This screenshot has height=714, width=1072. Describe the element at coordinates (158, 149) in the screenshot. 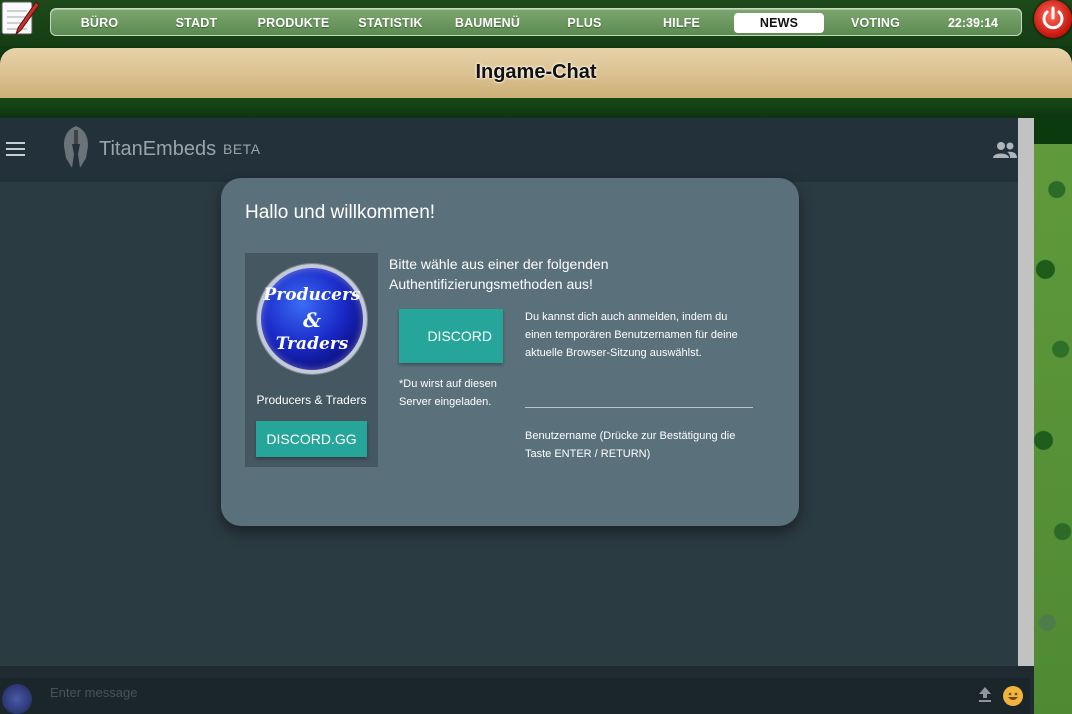

I see `brand-name: TitanEmbeds` at that location.